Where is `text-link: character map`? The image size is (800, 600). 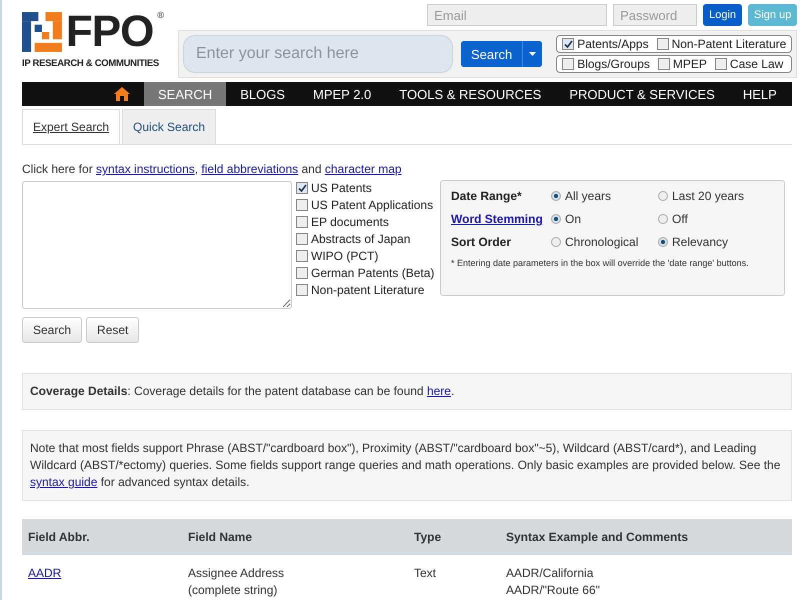 text-link: character map is located at coordinates (363, 169).